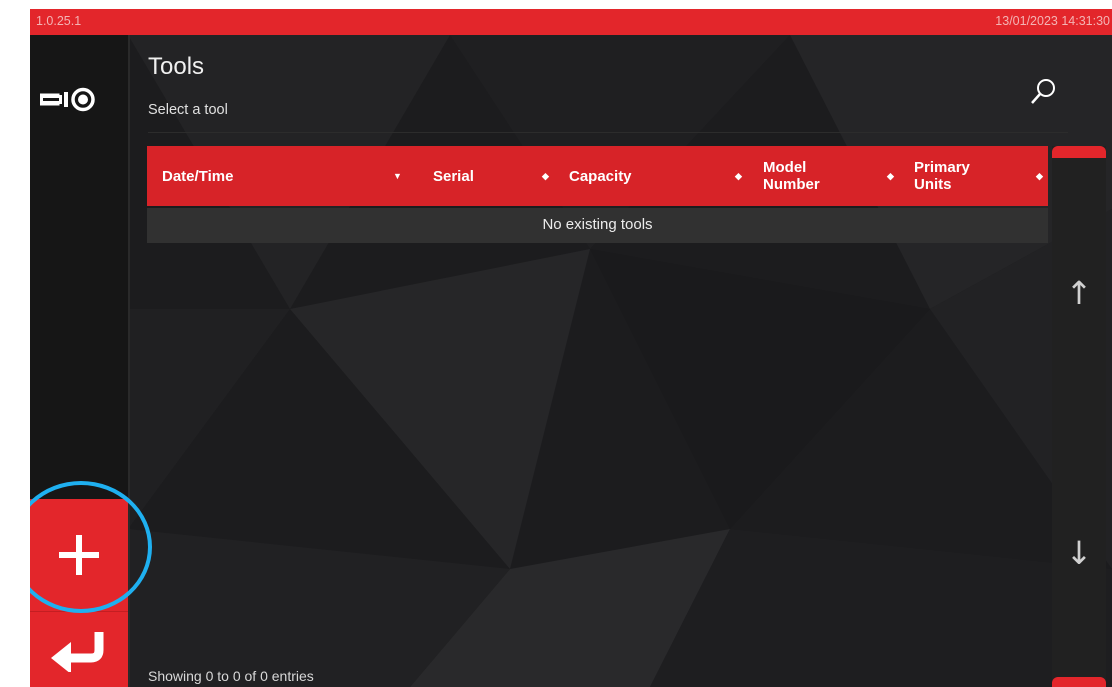  Describe the element at coordinates (649, 176) in the screenshot. I see `column-header-capacity: Capacity` at that location.